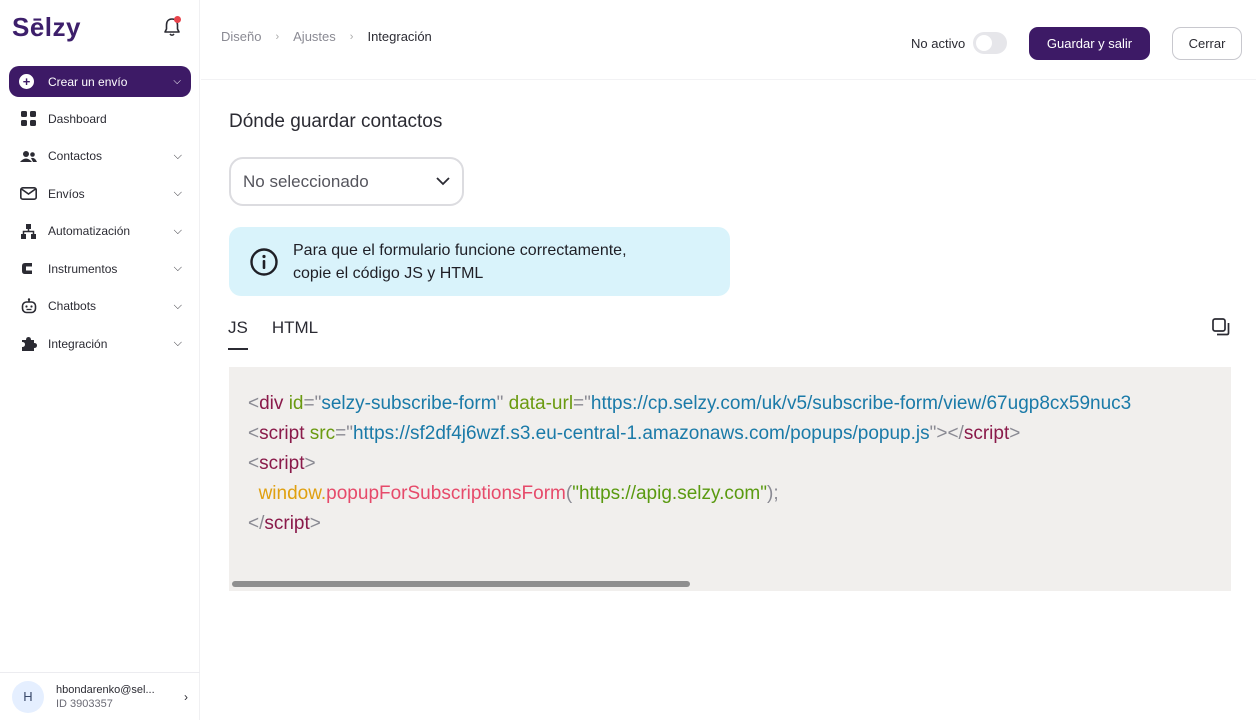  Describe the element at coordinates (28, 268) in the screenshot. I see `tools-icon` at that location.